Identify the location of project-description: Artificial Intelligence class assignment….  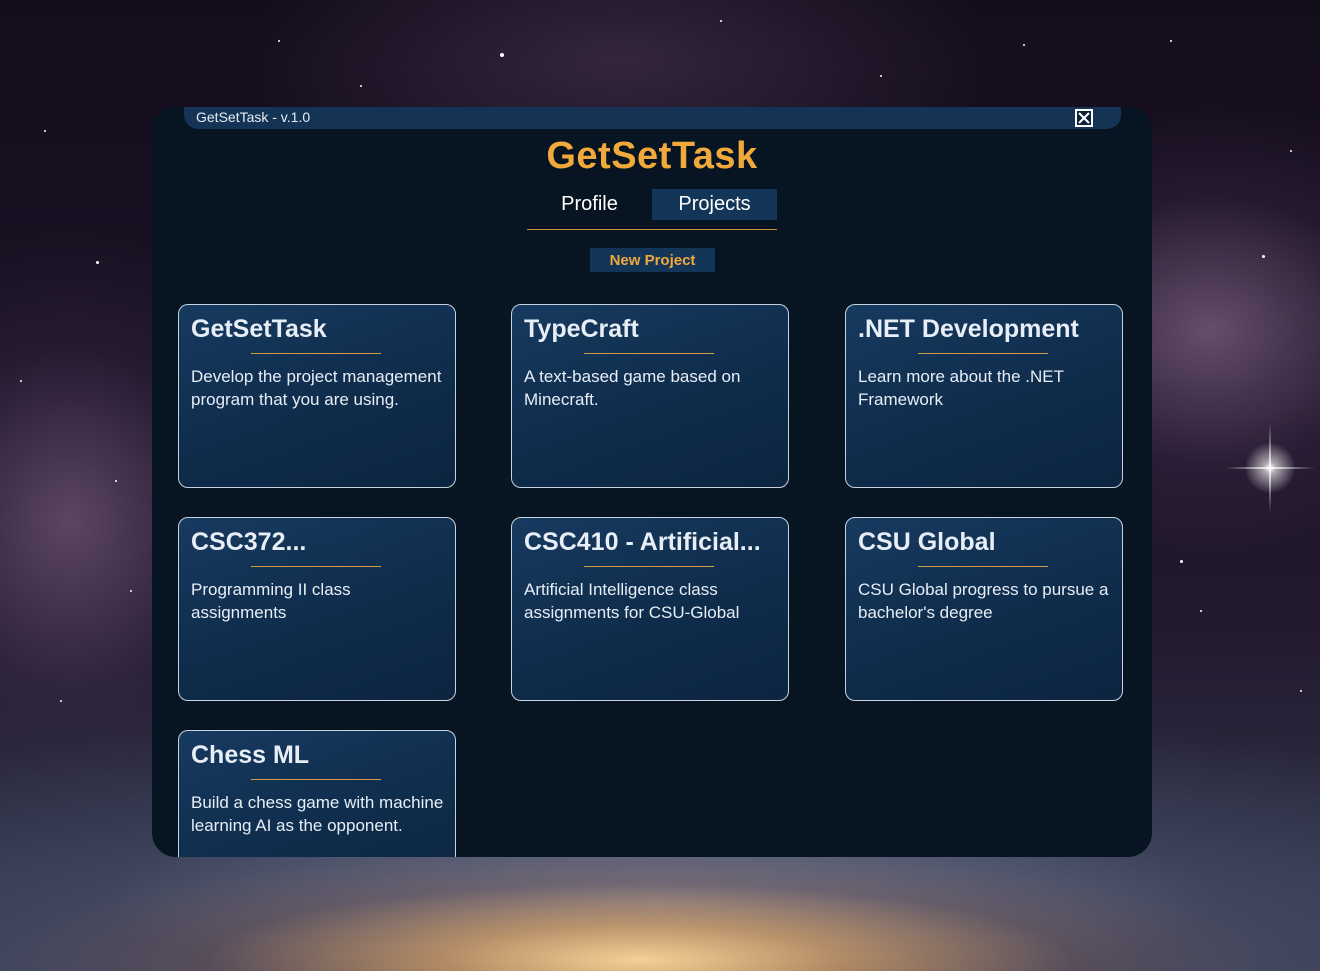
(632, 601).